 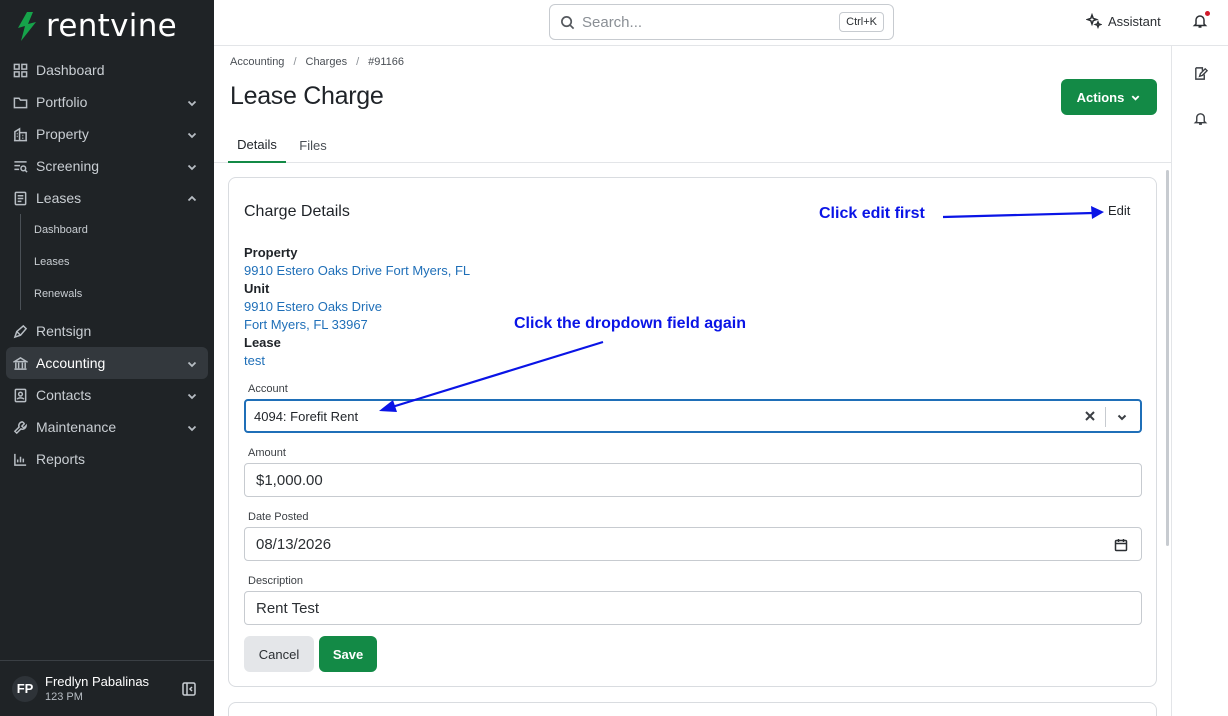 What do you see at coordinates (267, 453) in the screenshot?
I see `amount-label: Amount` at bounding box center [267, 453].